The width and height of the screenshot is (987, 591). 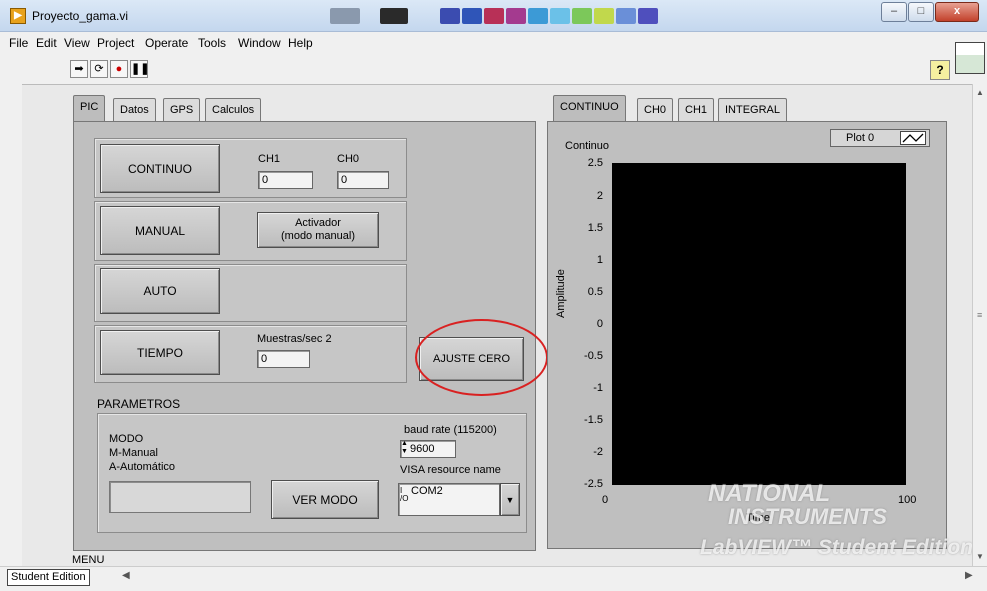 I want to click on y-tick-label: 1.5, so click(x=595, y=228).